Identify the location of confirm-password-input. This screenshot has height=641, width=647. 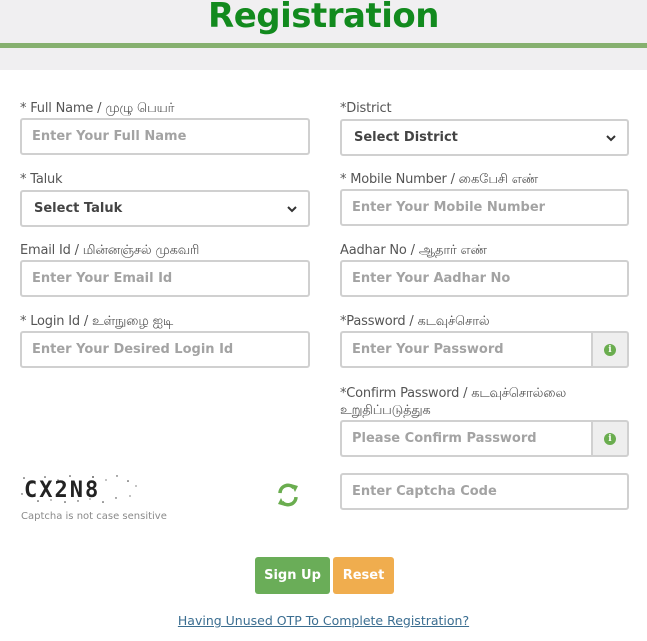
(465, 438).